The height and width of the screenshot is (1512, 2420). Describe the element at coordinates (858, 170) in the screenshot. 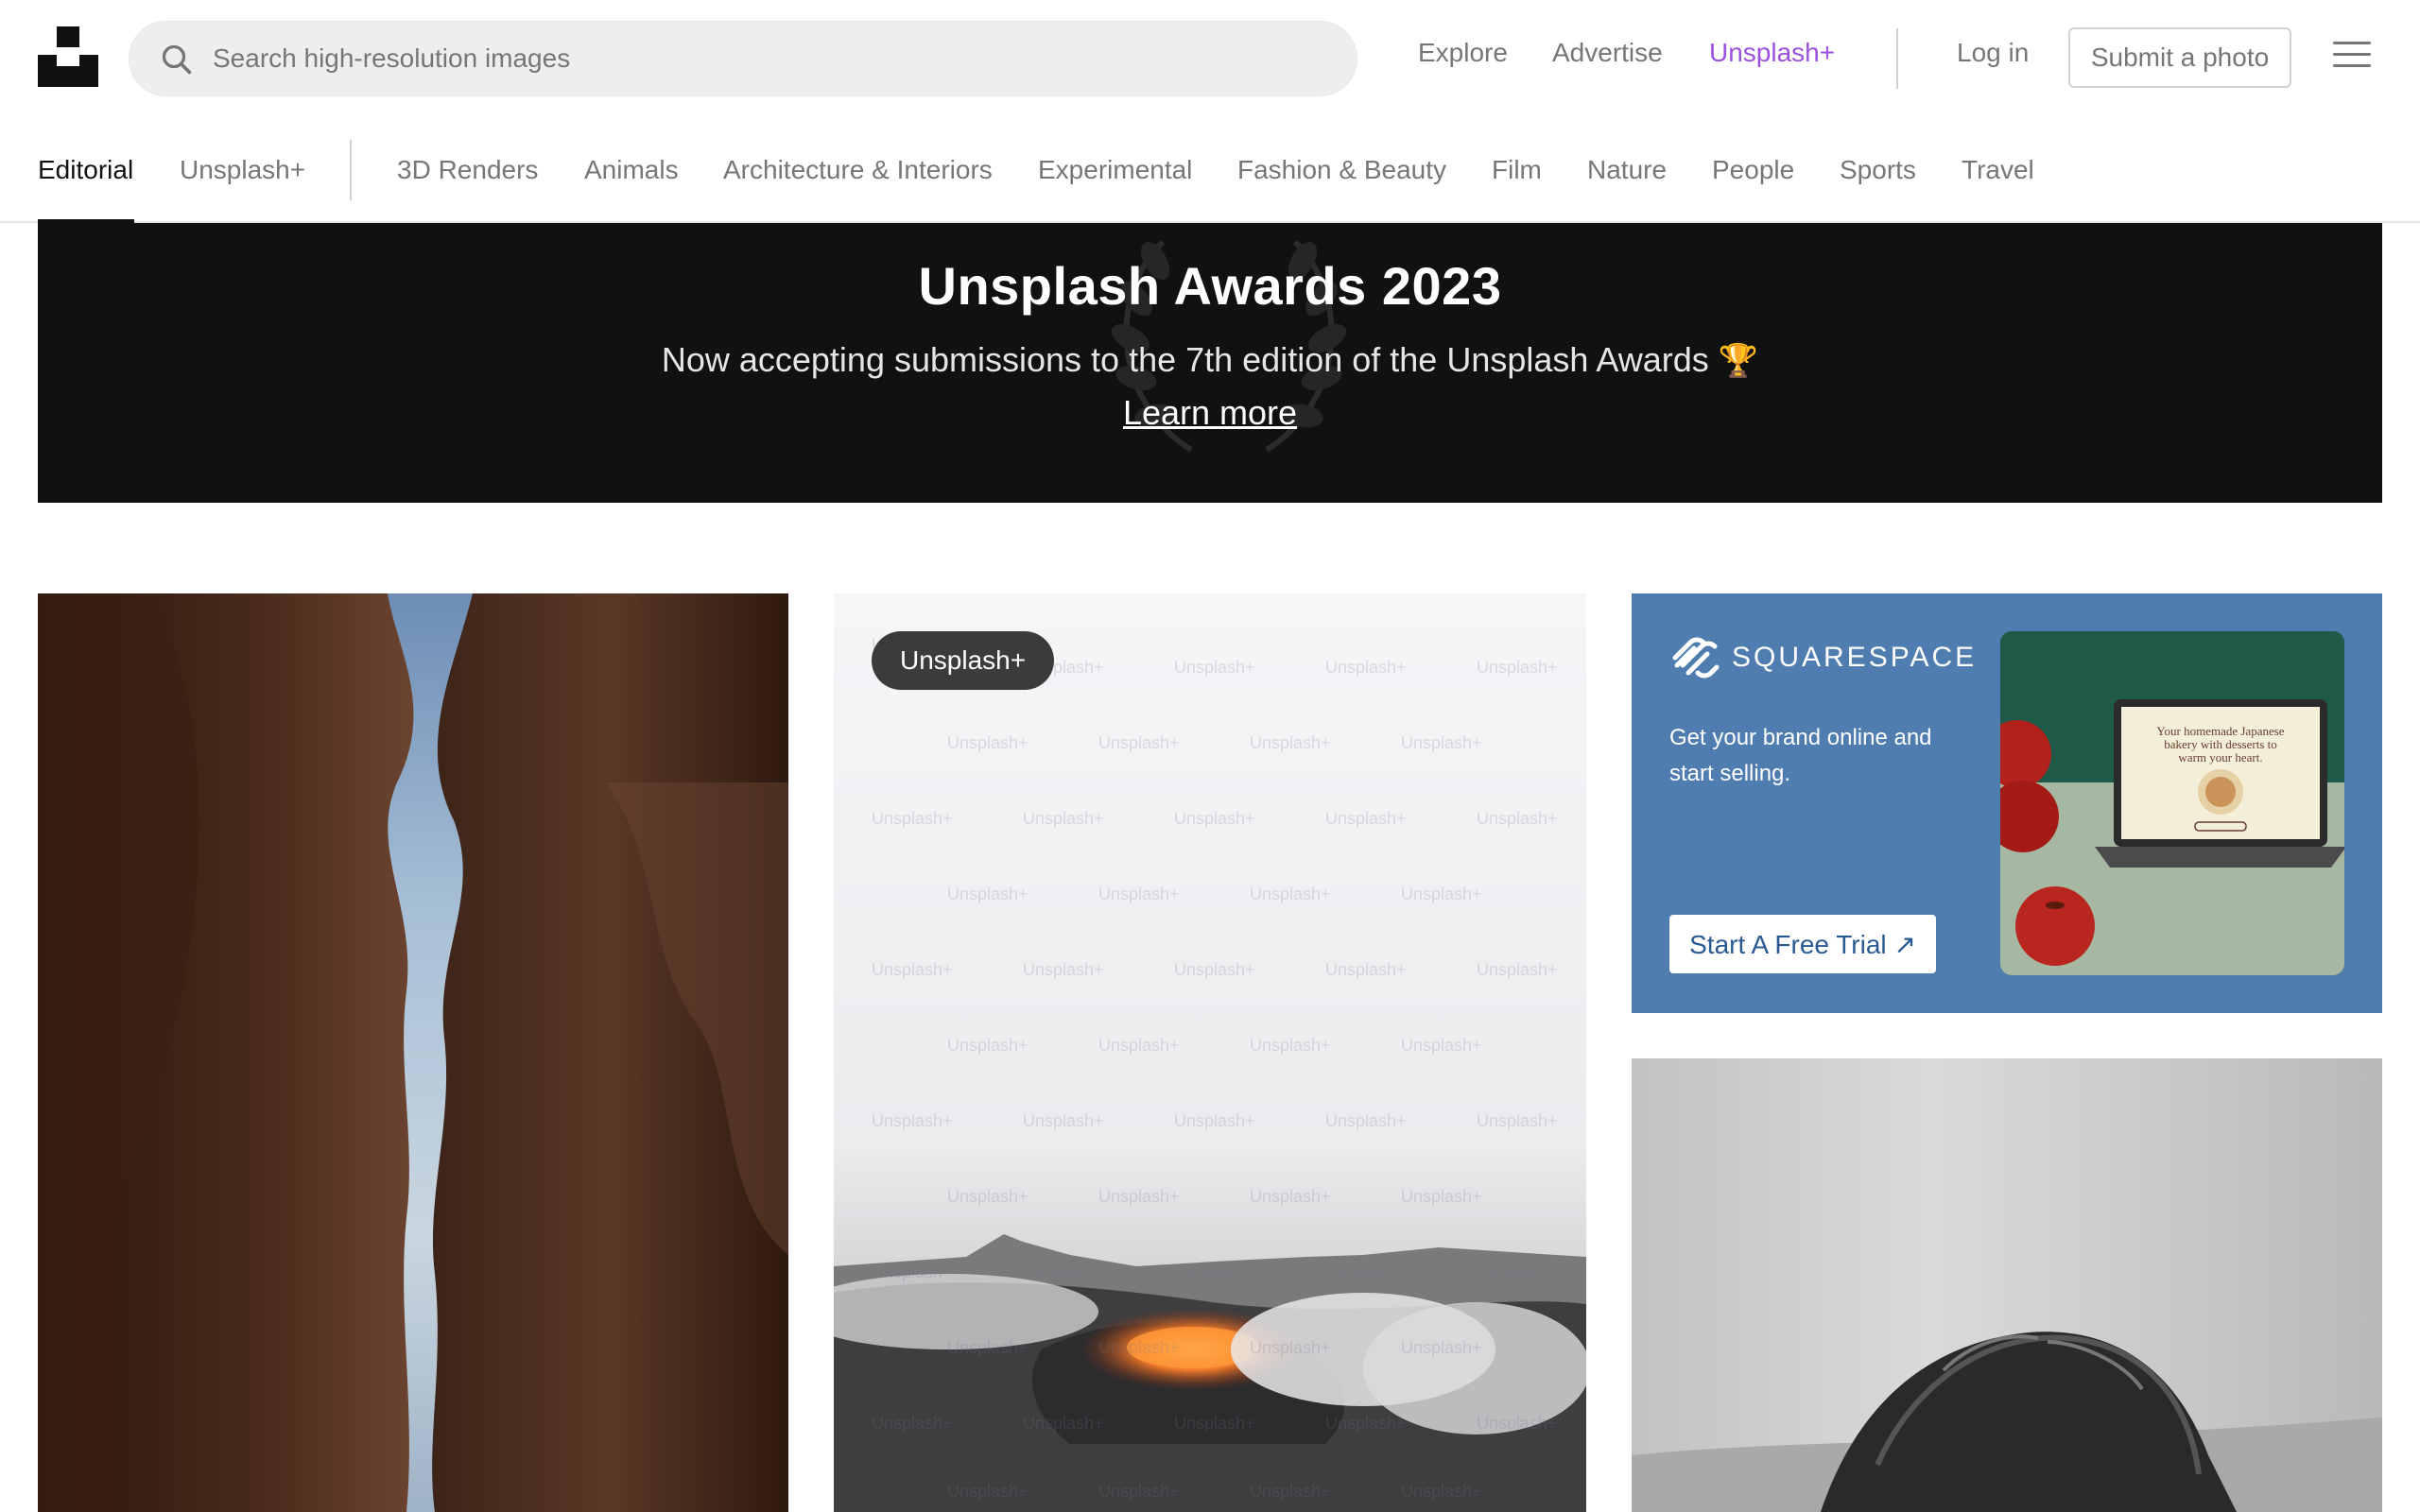

I see `tab-architecture-interiors: Architecture & Interiors` at that location.